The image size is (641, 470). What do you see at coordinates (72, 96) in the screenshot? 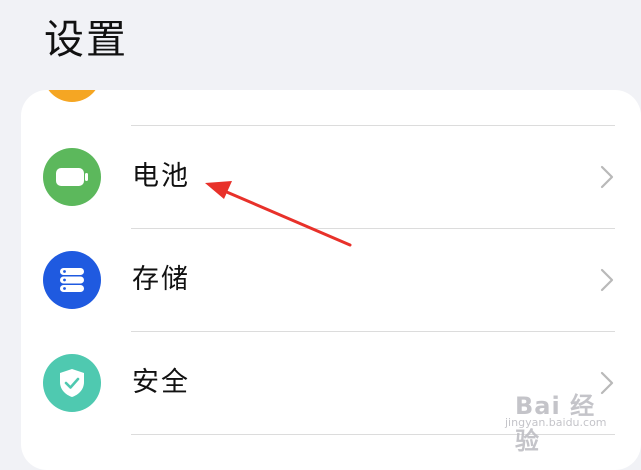
I see `partial-item-icon` at bounding box center [72, 96].